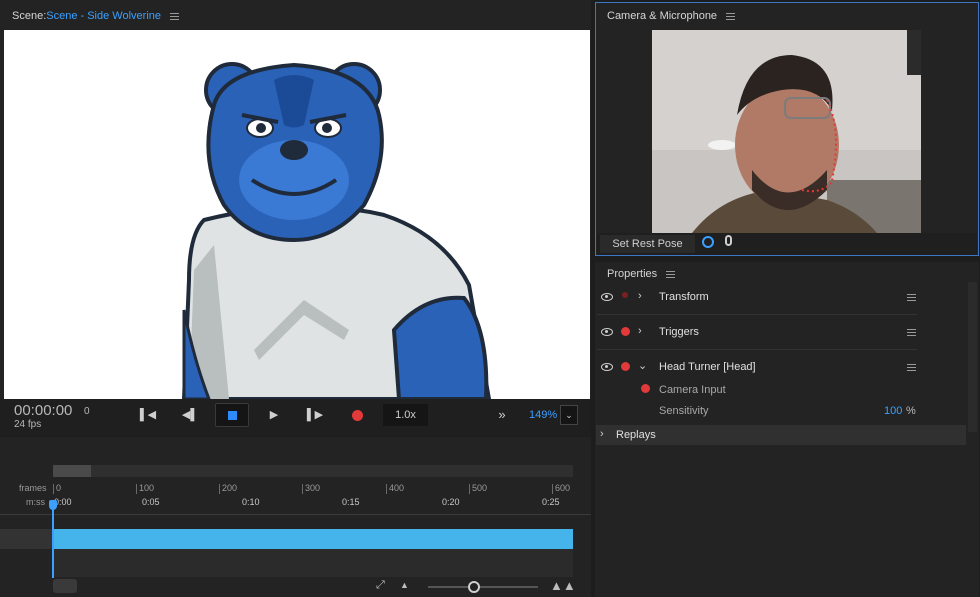 The height and width of the screenshot is (597, 980). What do you see at coordinates (65, 586) in the screenshot?
I see `track-scroll-thumb` at bounding box center [65, 586].